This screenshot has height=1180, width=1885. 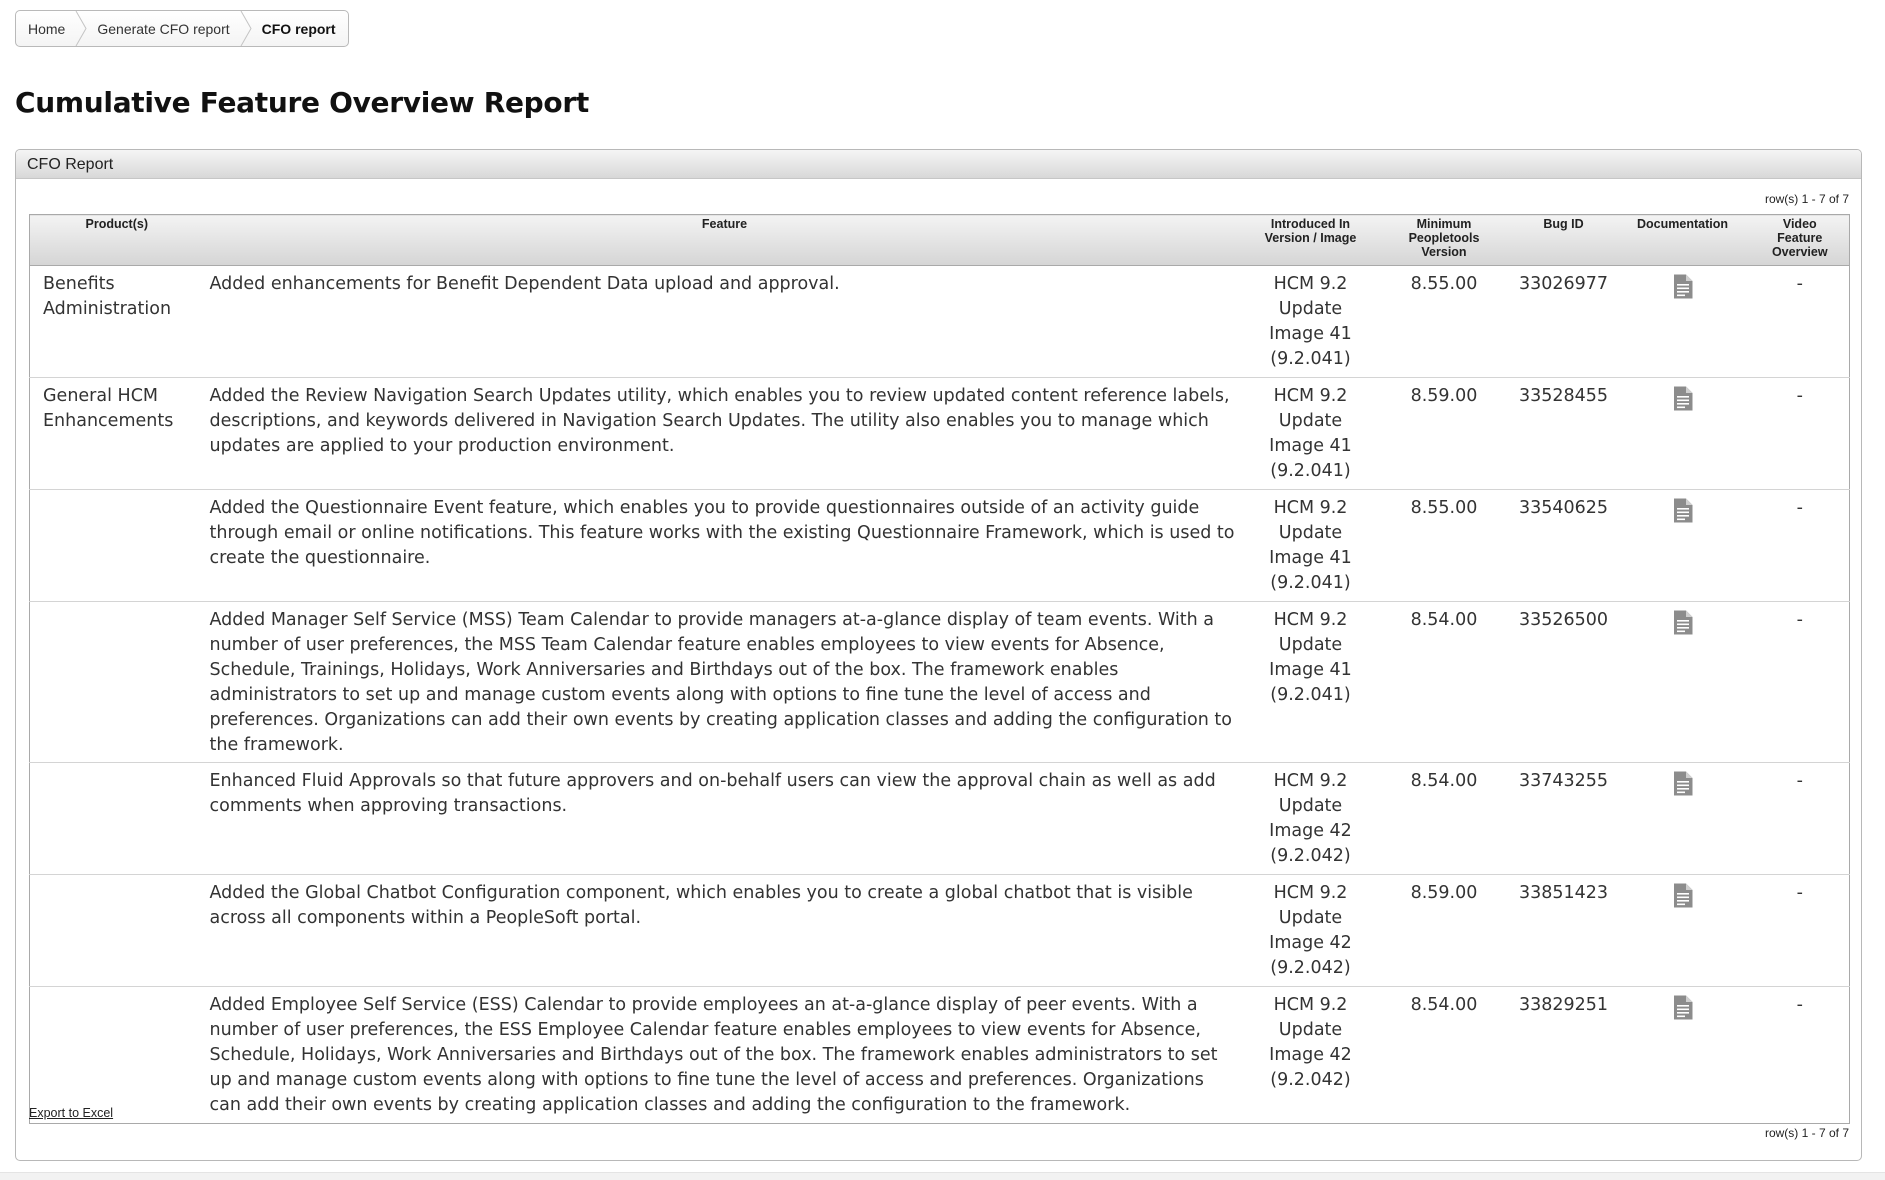 What do you see at coordinates (101, 396) in the screenshot?
I see `product-name-line: General HCM` at bounding box center [101, 396].